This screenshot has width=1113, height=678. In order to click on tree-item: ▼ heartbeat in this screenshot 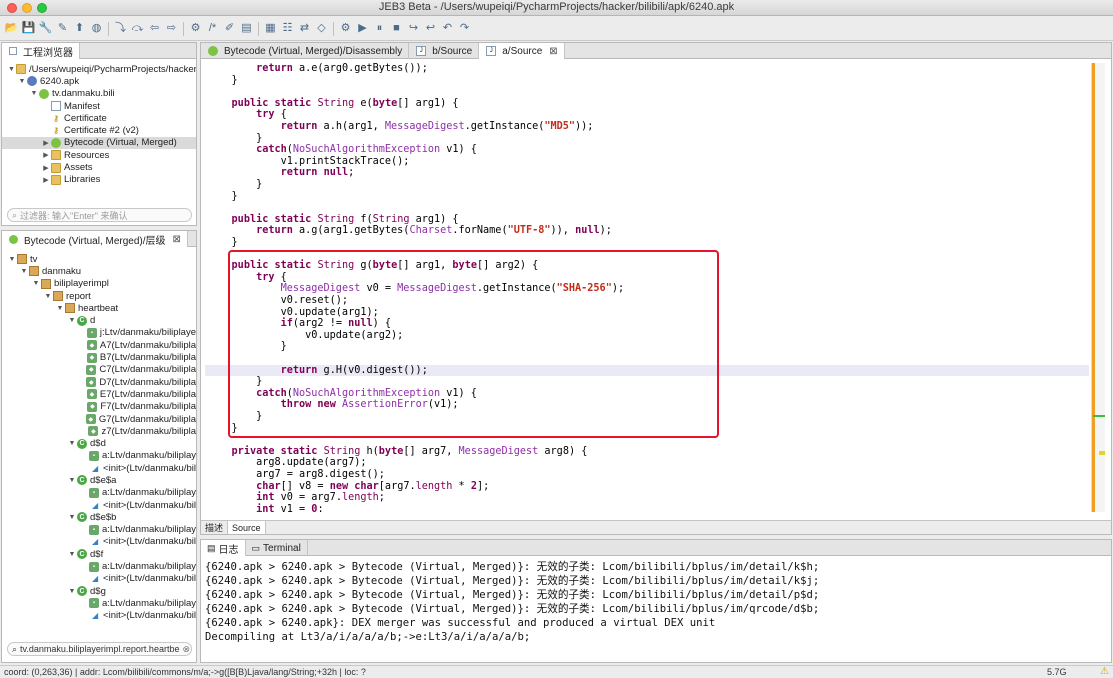, I will do `click(99, 308)`.